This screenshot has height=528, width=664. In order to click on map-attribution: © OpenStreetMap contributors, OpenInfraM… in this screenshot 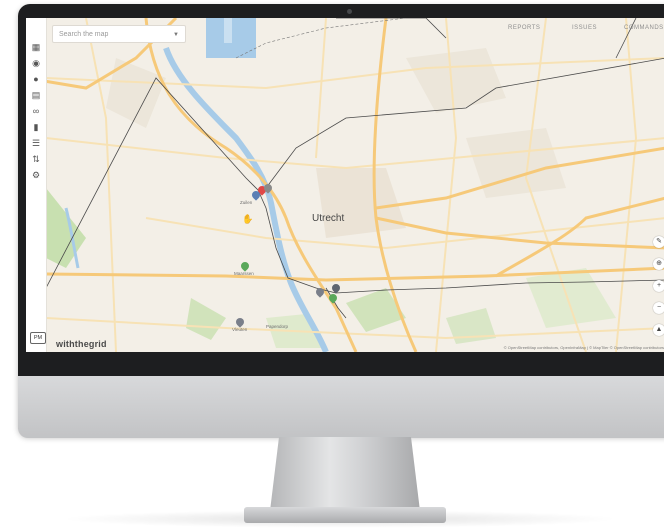, I will do `click(584, 347)`.